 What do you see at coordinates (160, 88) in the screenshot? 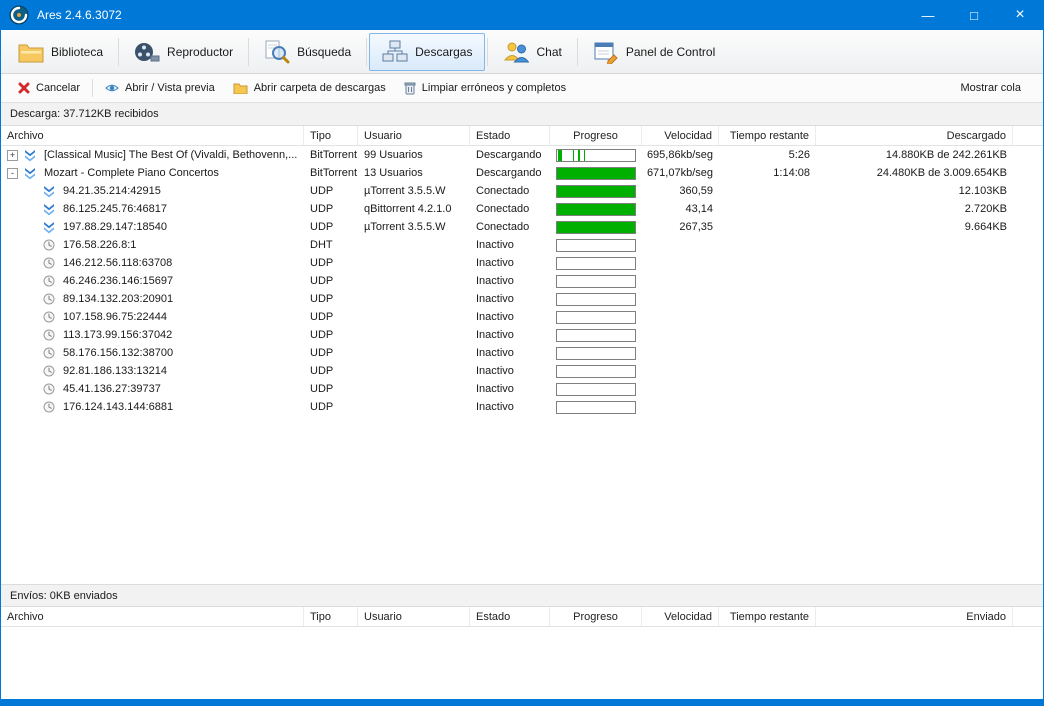
I see `abrir-vista-previa-button: Abrir / Vista previa` at bounding box center [160, 88].